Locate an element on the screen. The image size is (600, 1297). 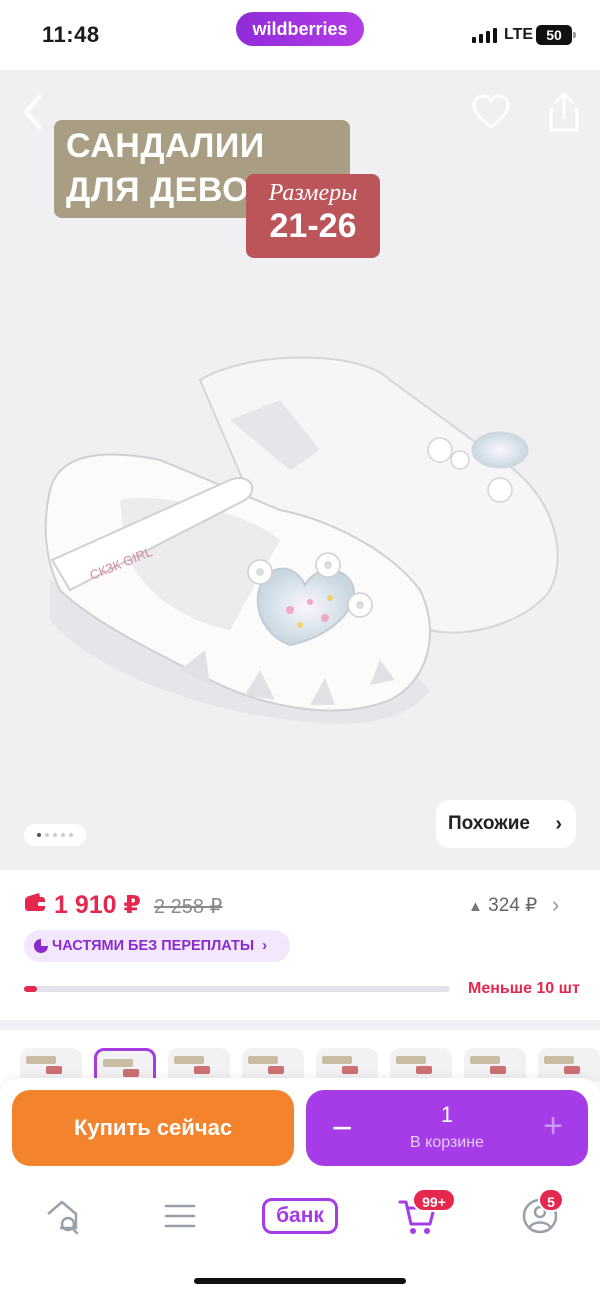
favorite-heart-icon is located at coordinates (491, 112).